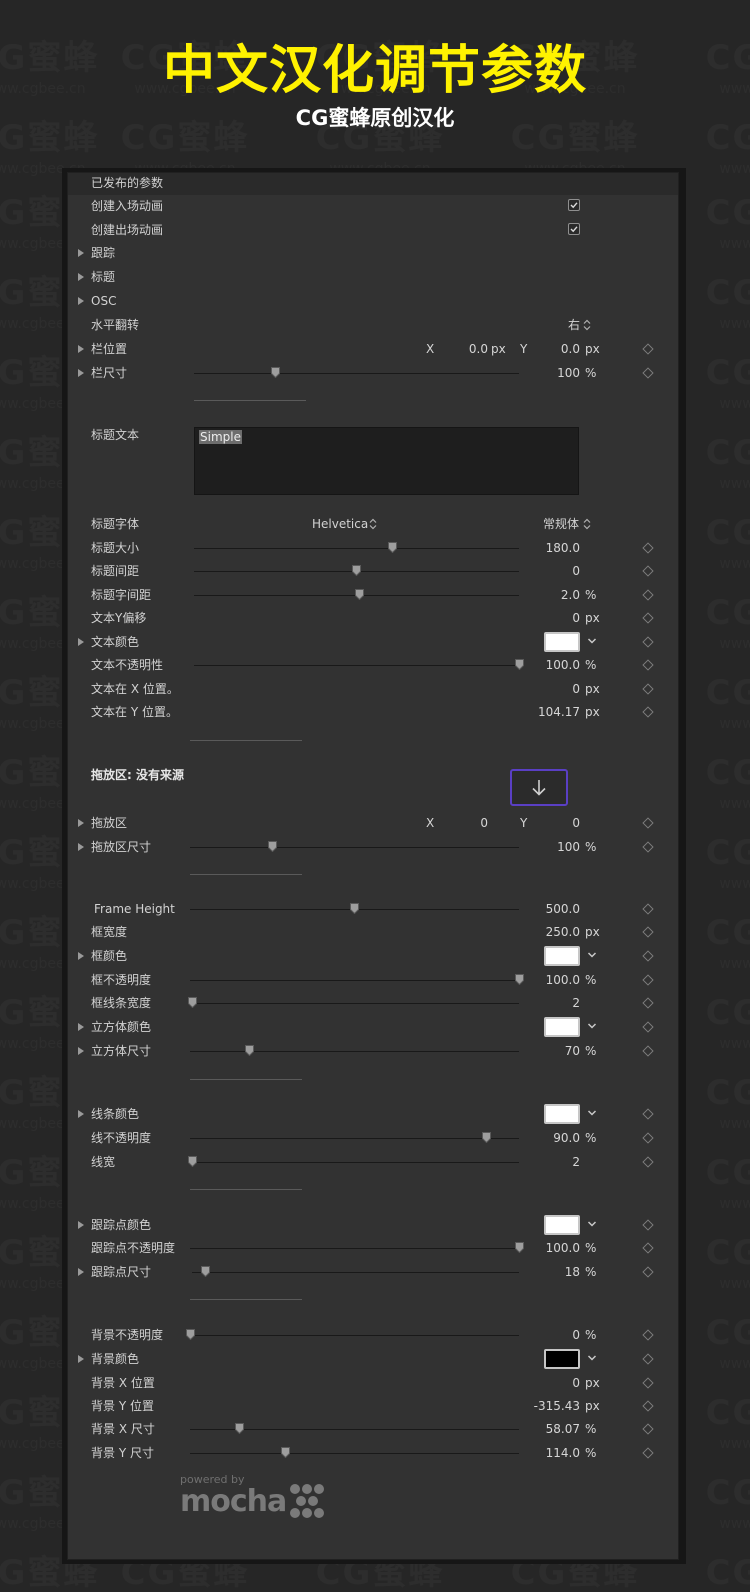  I want to click on track-point-color-swatch, so click(562, 1225).